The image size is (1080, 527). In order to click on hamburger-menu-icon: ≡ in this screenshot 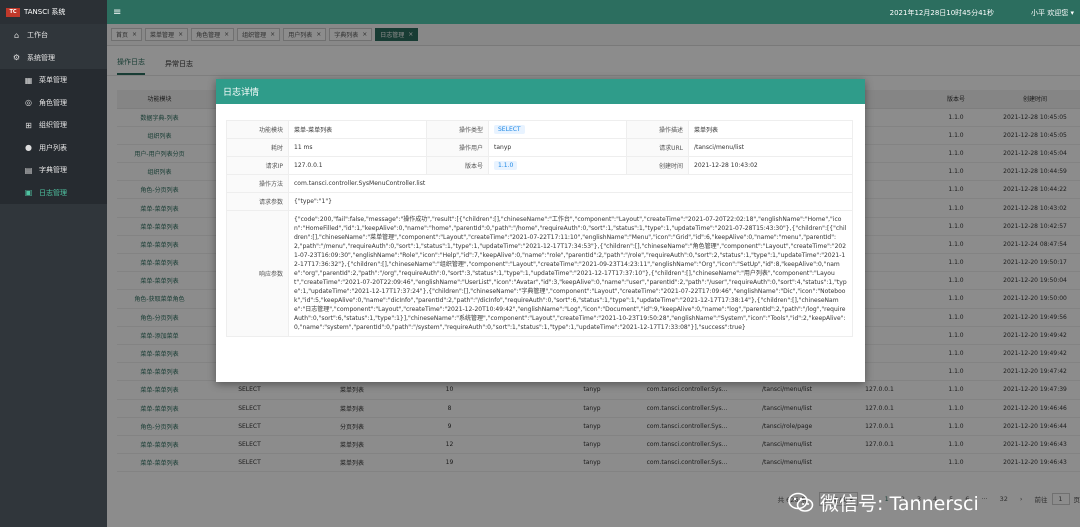, I will do `click(120, 12)`.